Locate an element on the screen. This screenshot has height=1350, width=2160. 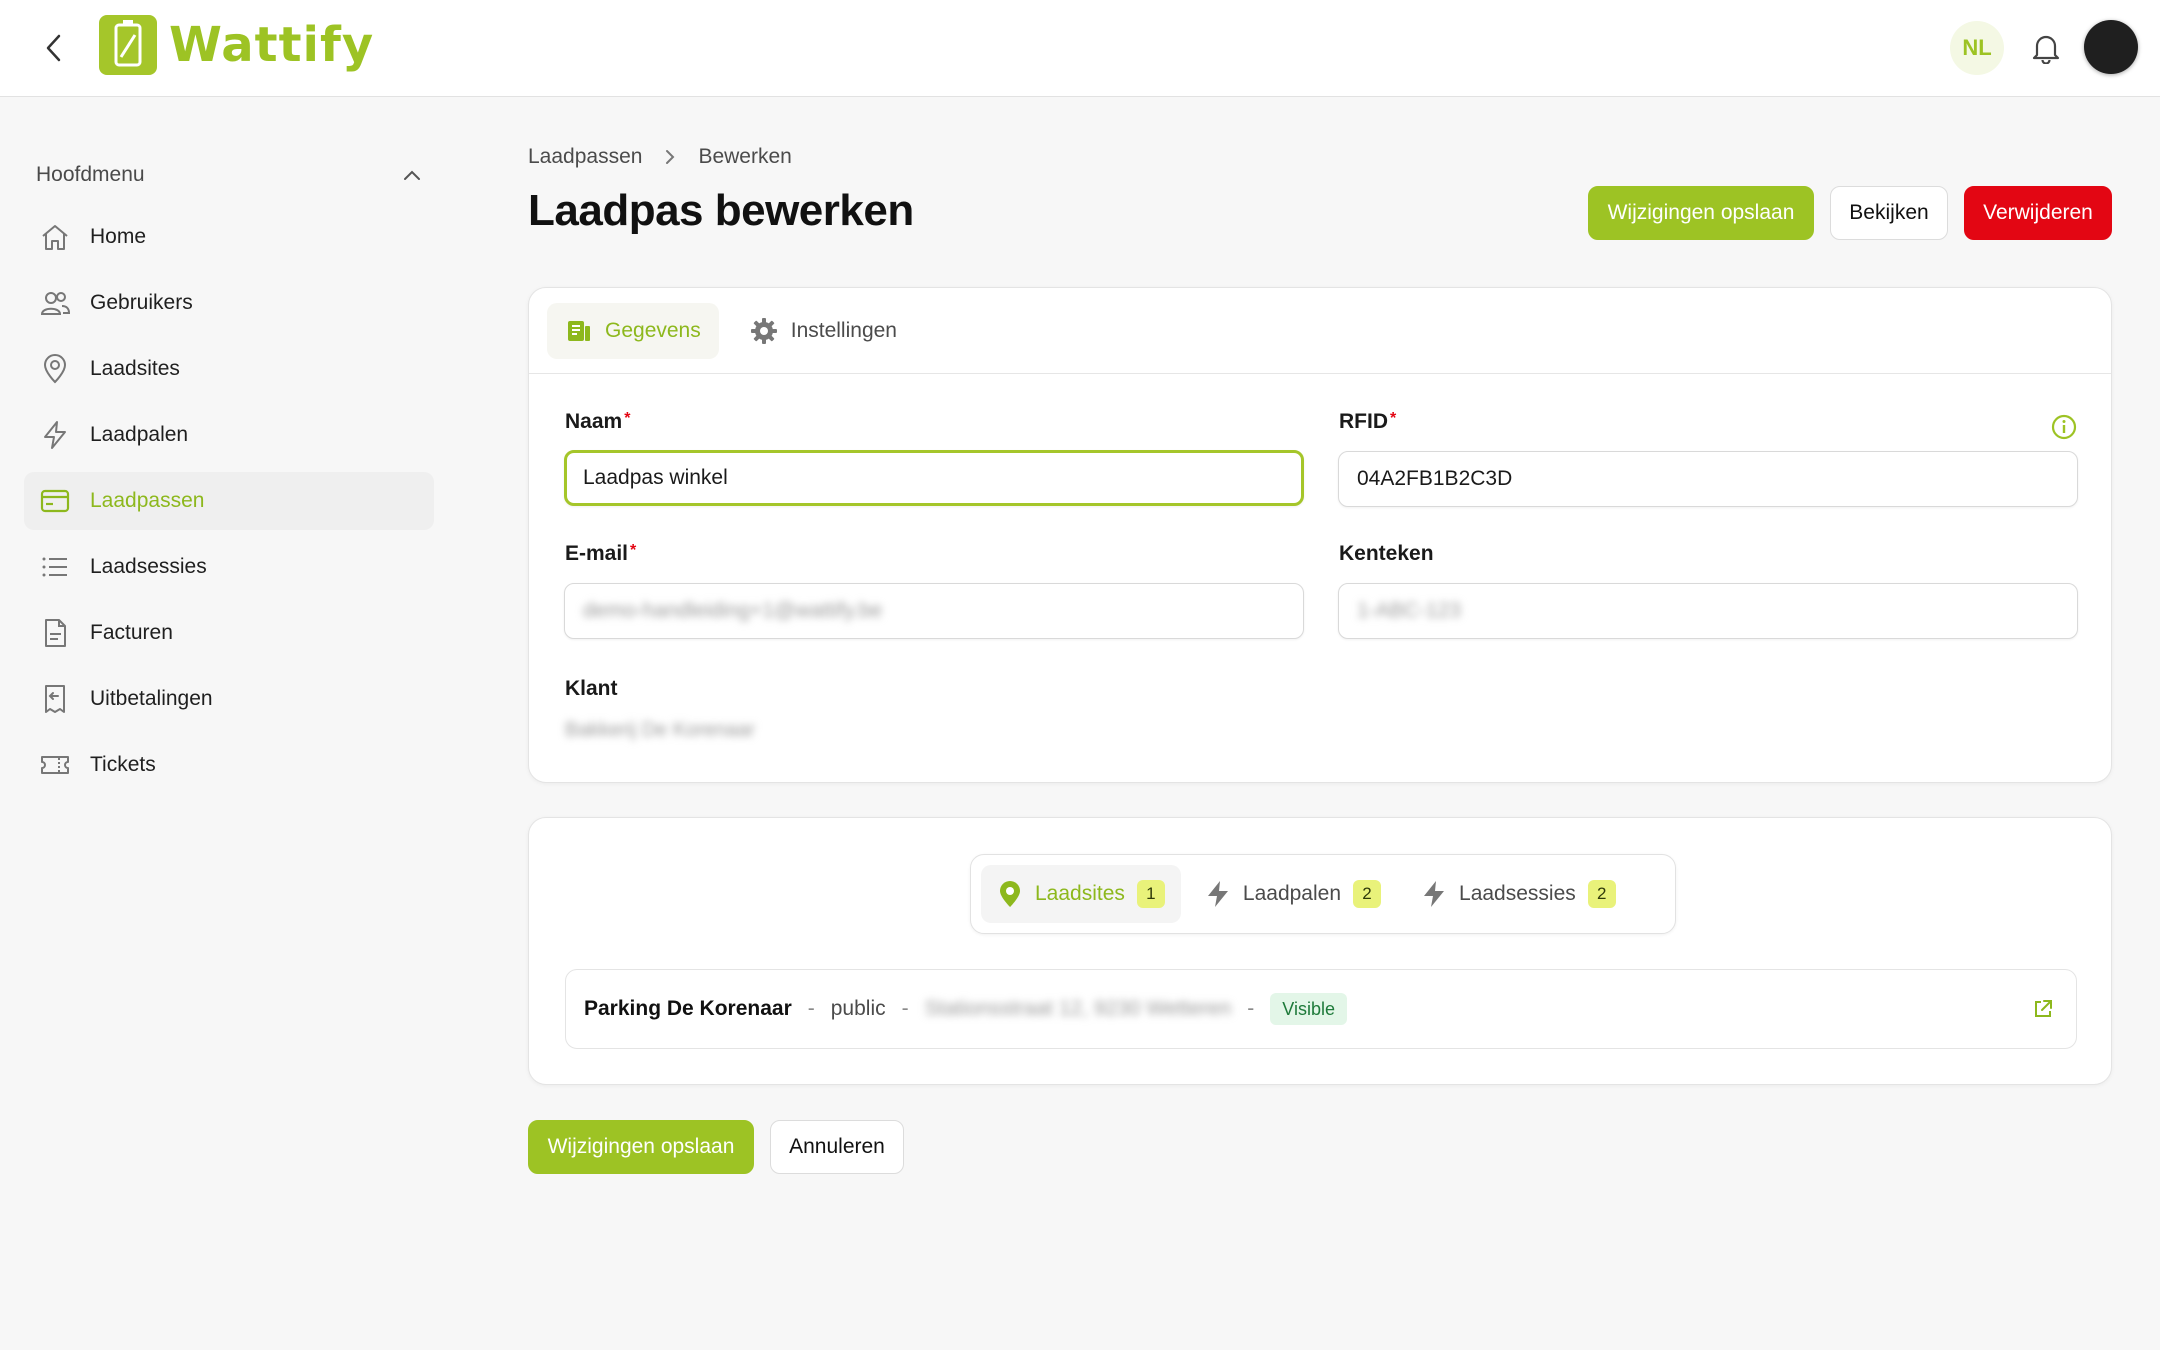
app-logo: Wattify is located at coordinates (236, 45).